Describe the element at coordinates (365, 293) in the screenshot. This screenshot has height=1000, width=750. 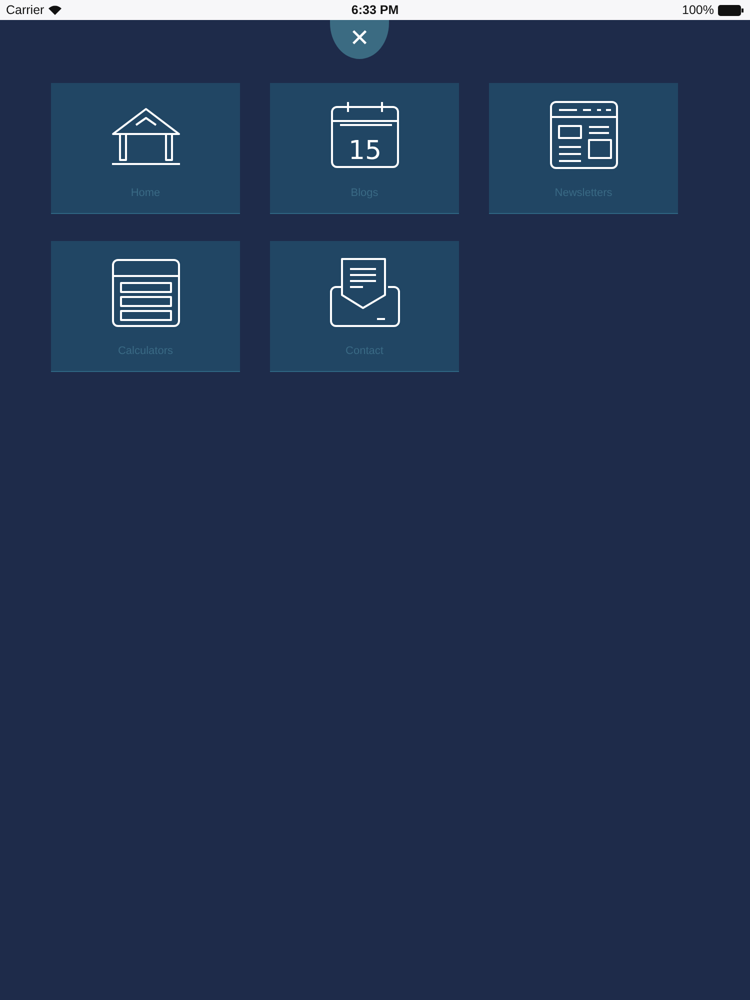
I see `envelope-icon` at that location.